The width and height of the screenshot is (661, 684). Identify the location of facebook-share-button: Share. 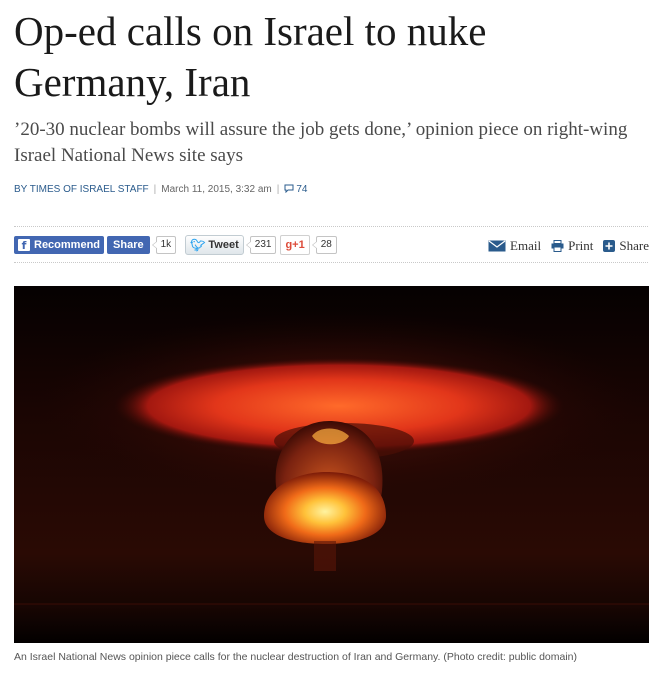
(128, 245).